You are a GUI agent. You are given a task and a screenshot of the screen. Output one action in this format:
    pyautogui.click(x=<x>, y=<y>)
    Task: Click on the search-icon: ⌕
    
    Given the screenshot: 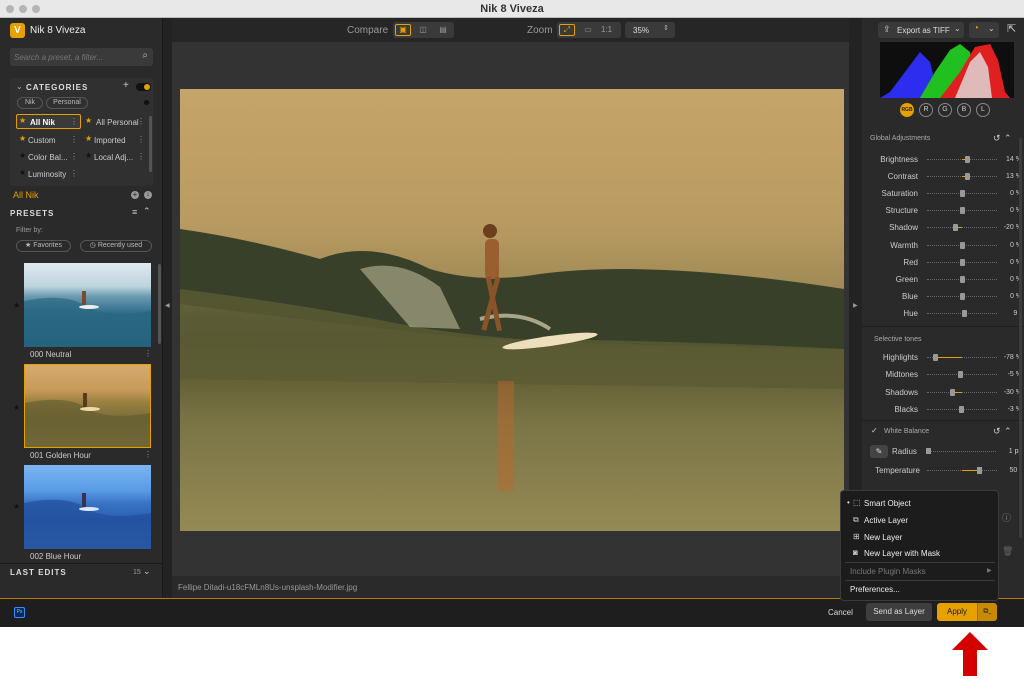 What is the action you would take?
    pyautogui.click(x=145, y=55)
    